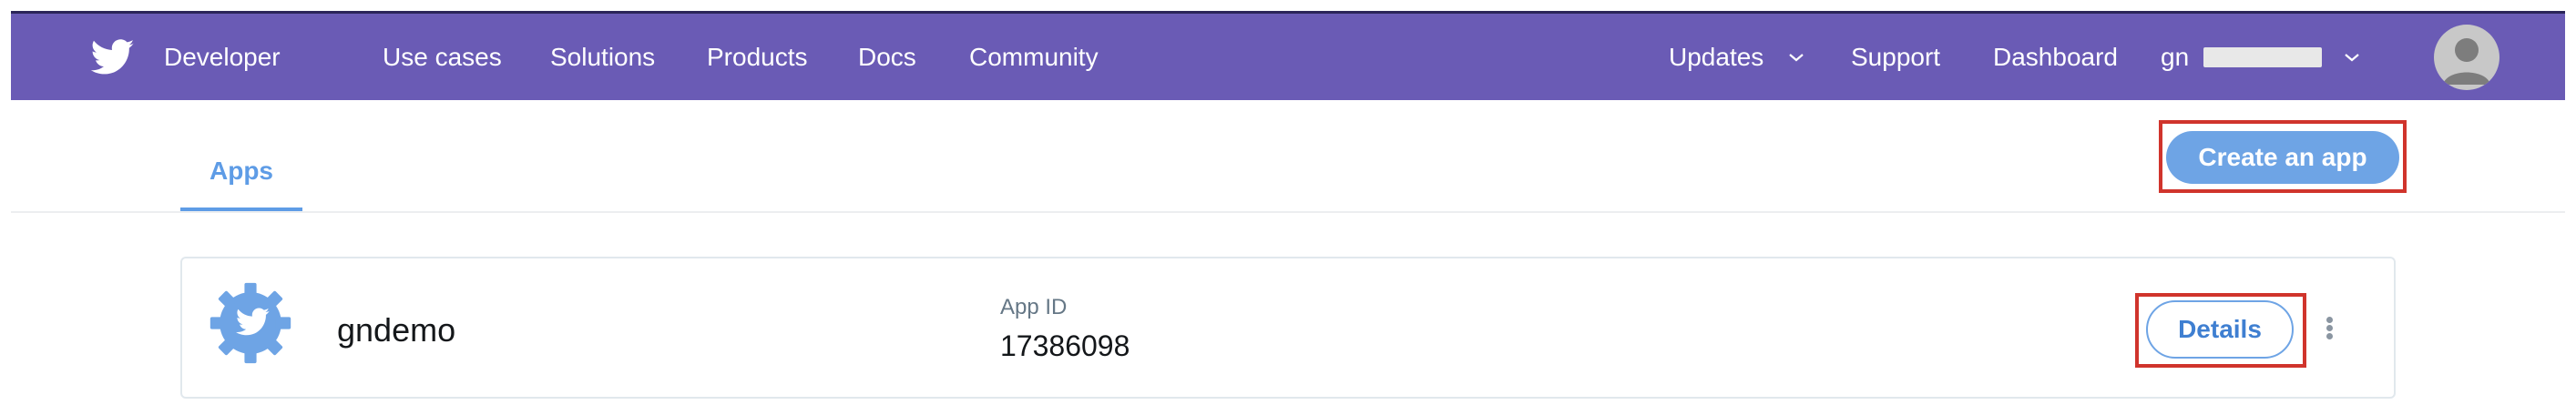  I want to click on nav-link-docs: Docs, so click(887, 57).